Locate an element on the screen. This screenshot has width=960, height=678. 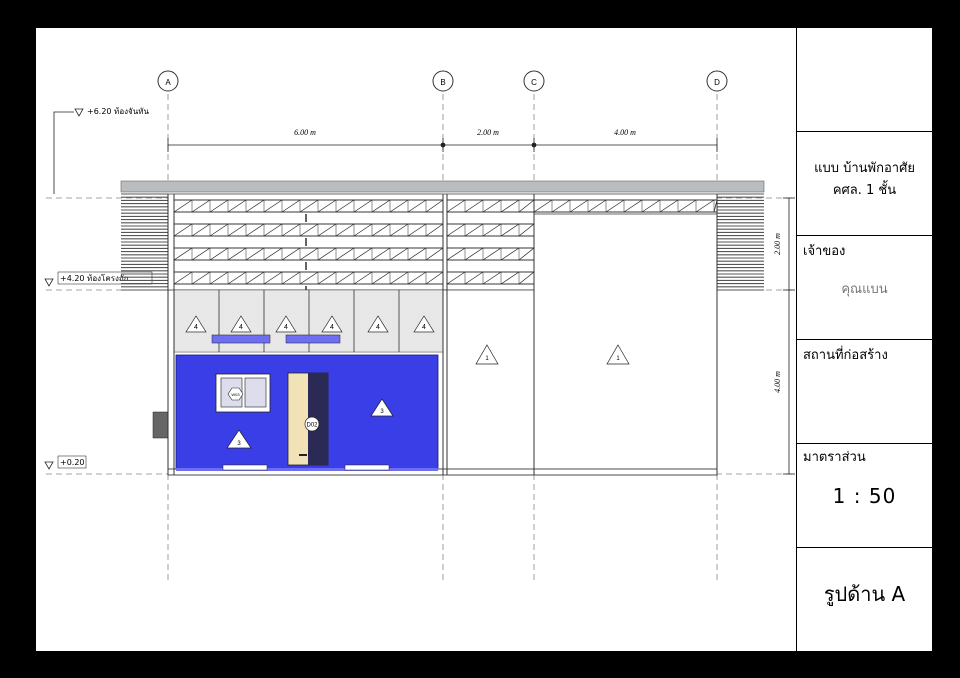
site-label: สถานที่ก่อสร้าง is located at coordinates (845, 355).